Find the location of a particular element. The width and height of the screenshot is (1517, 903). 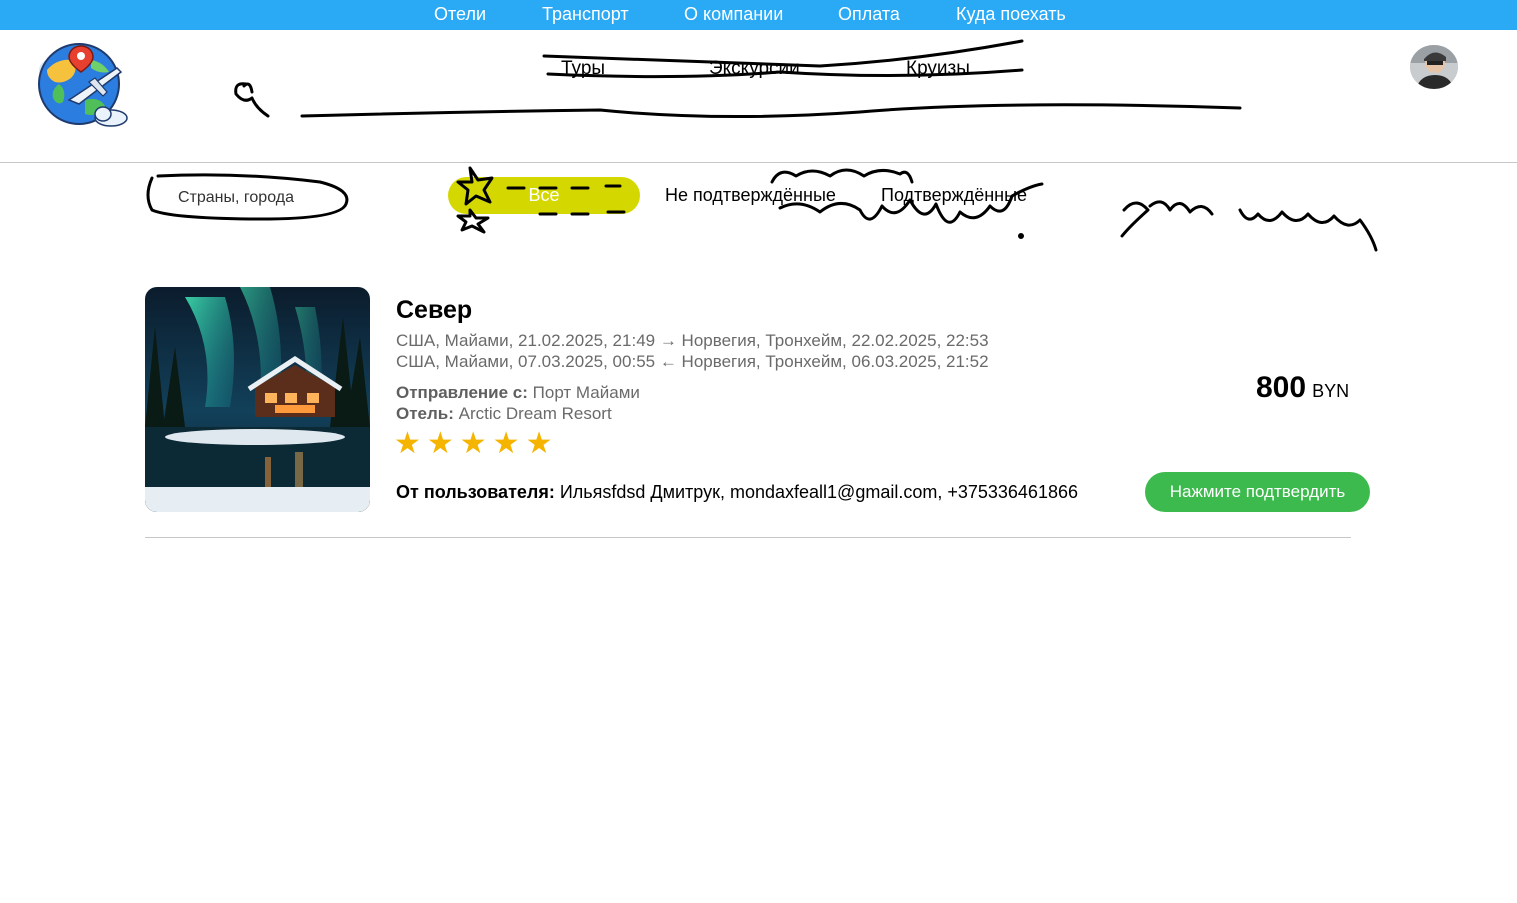

top-nav-where-to-go: Куда поехать is located at coordinates (1011, 14).